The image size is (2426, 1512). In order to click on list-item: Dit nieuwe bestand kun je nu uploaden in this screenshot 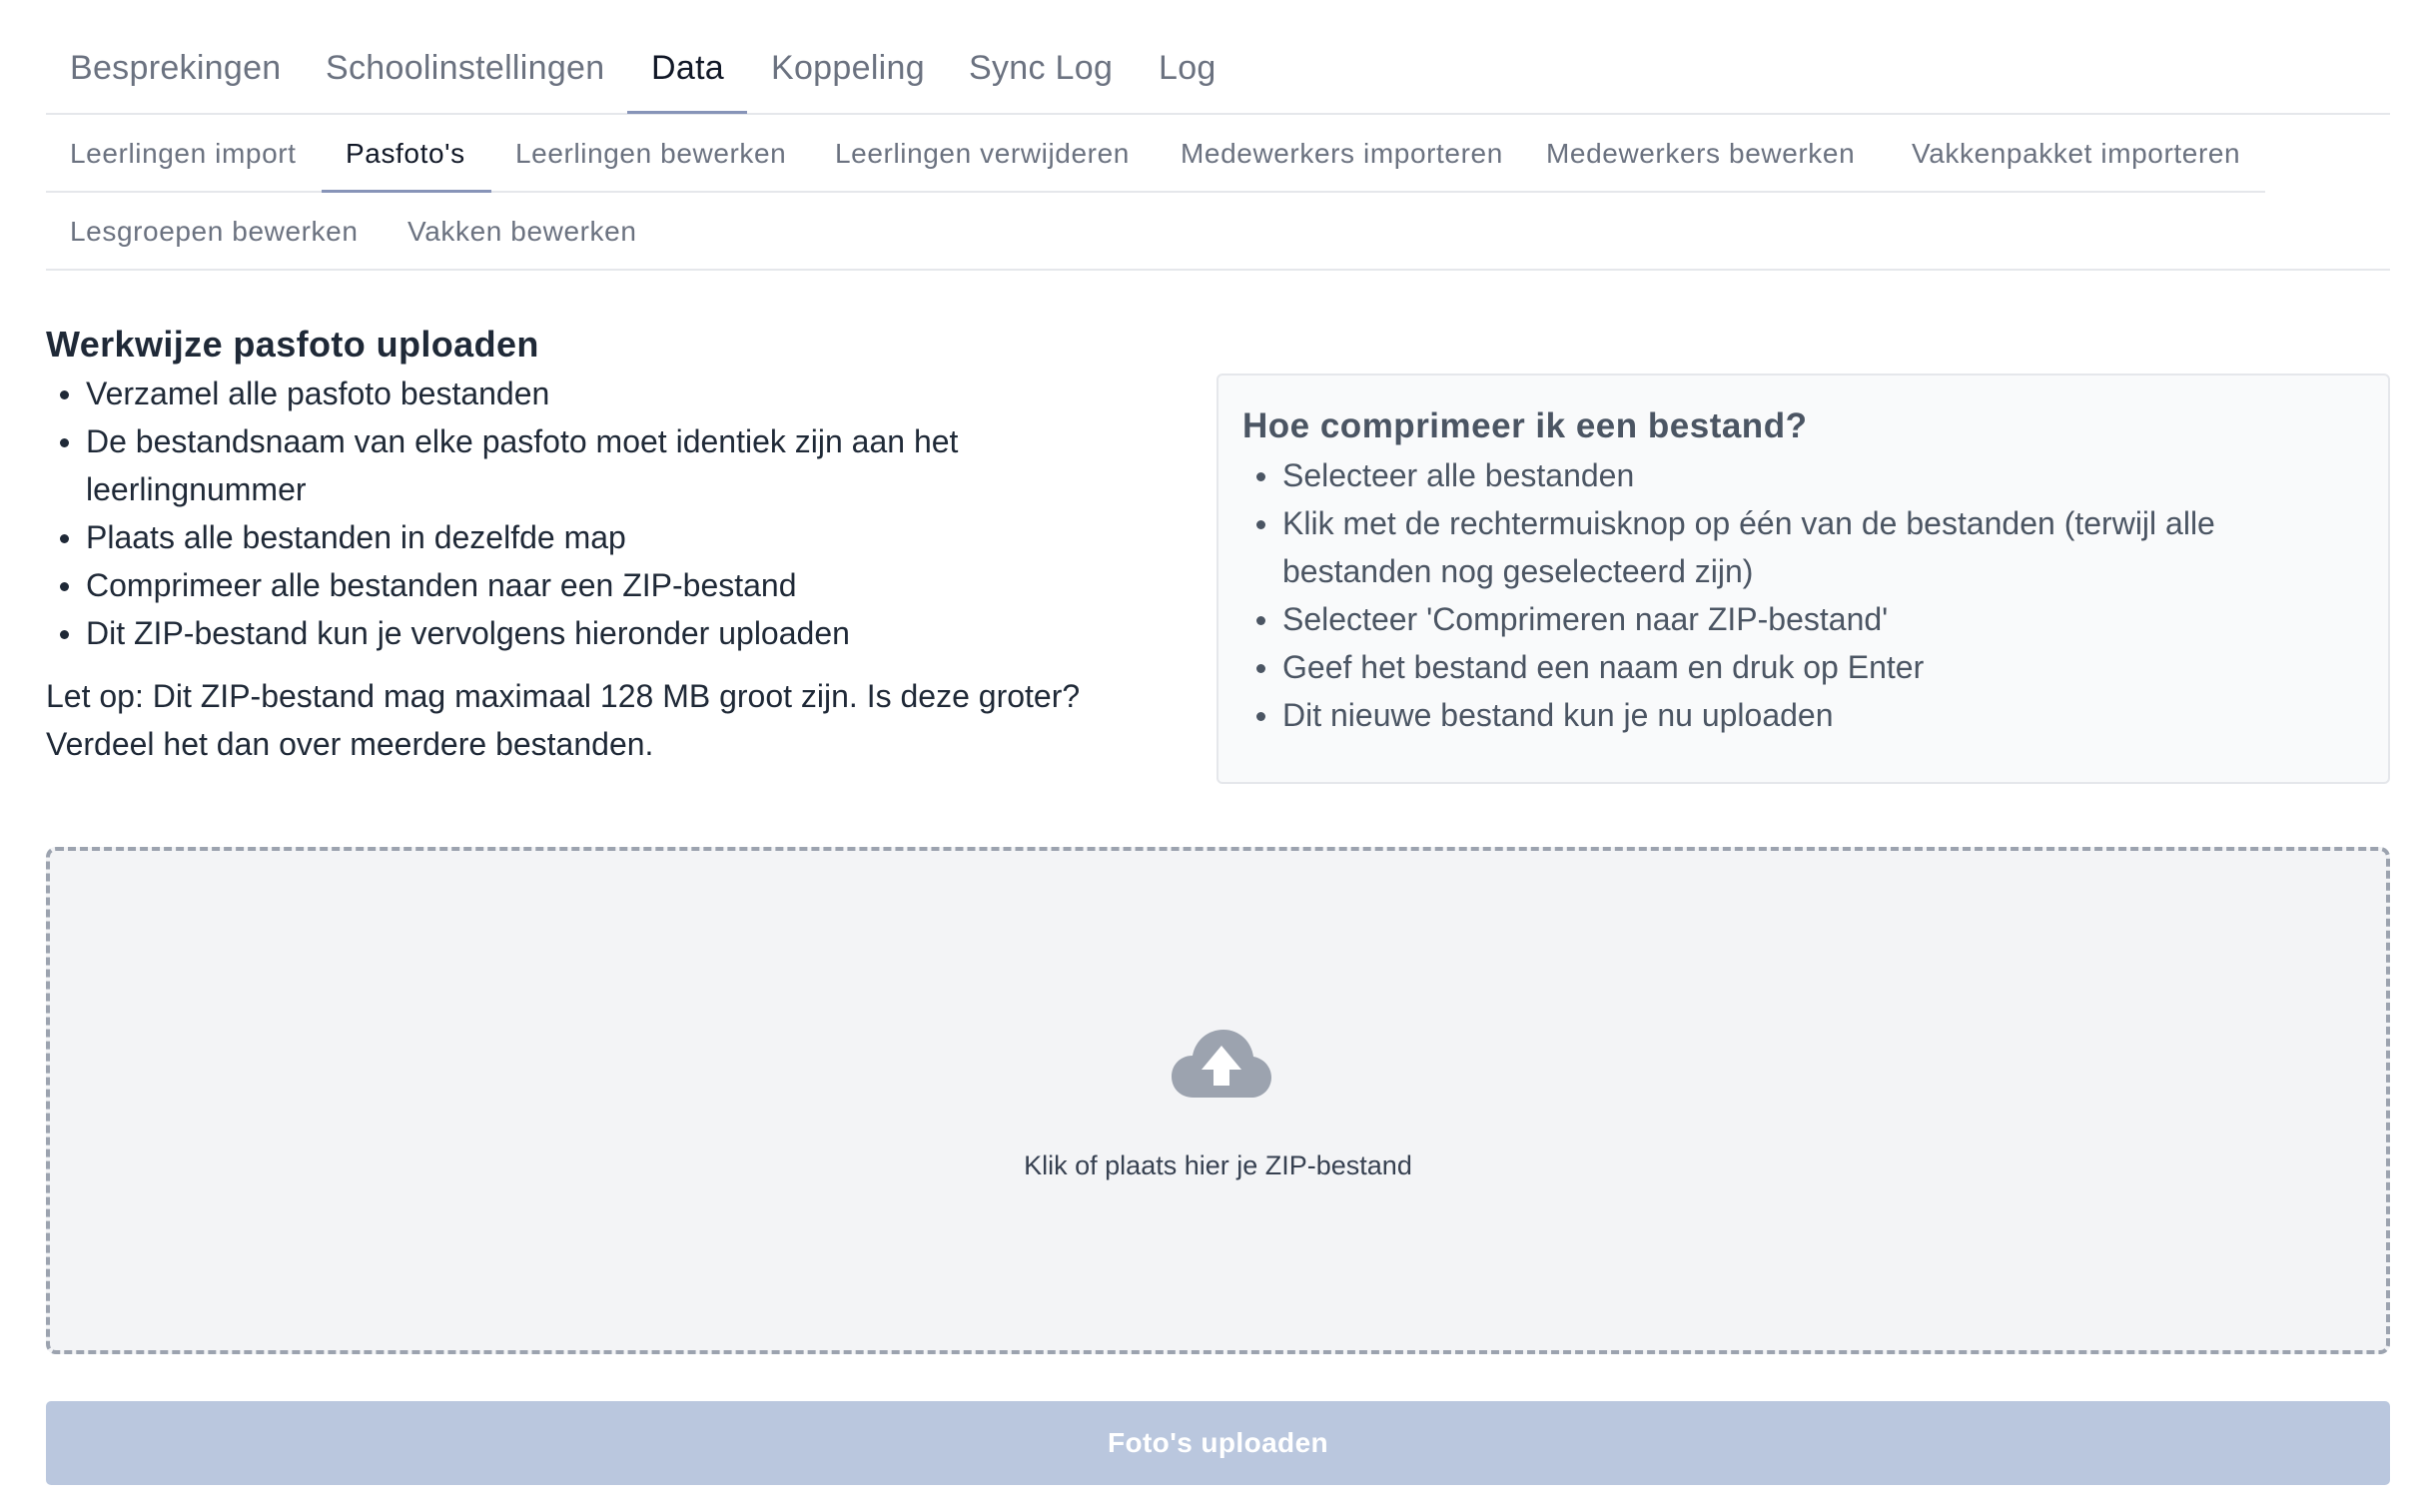, I will do `click(1803, 715)`.